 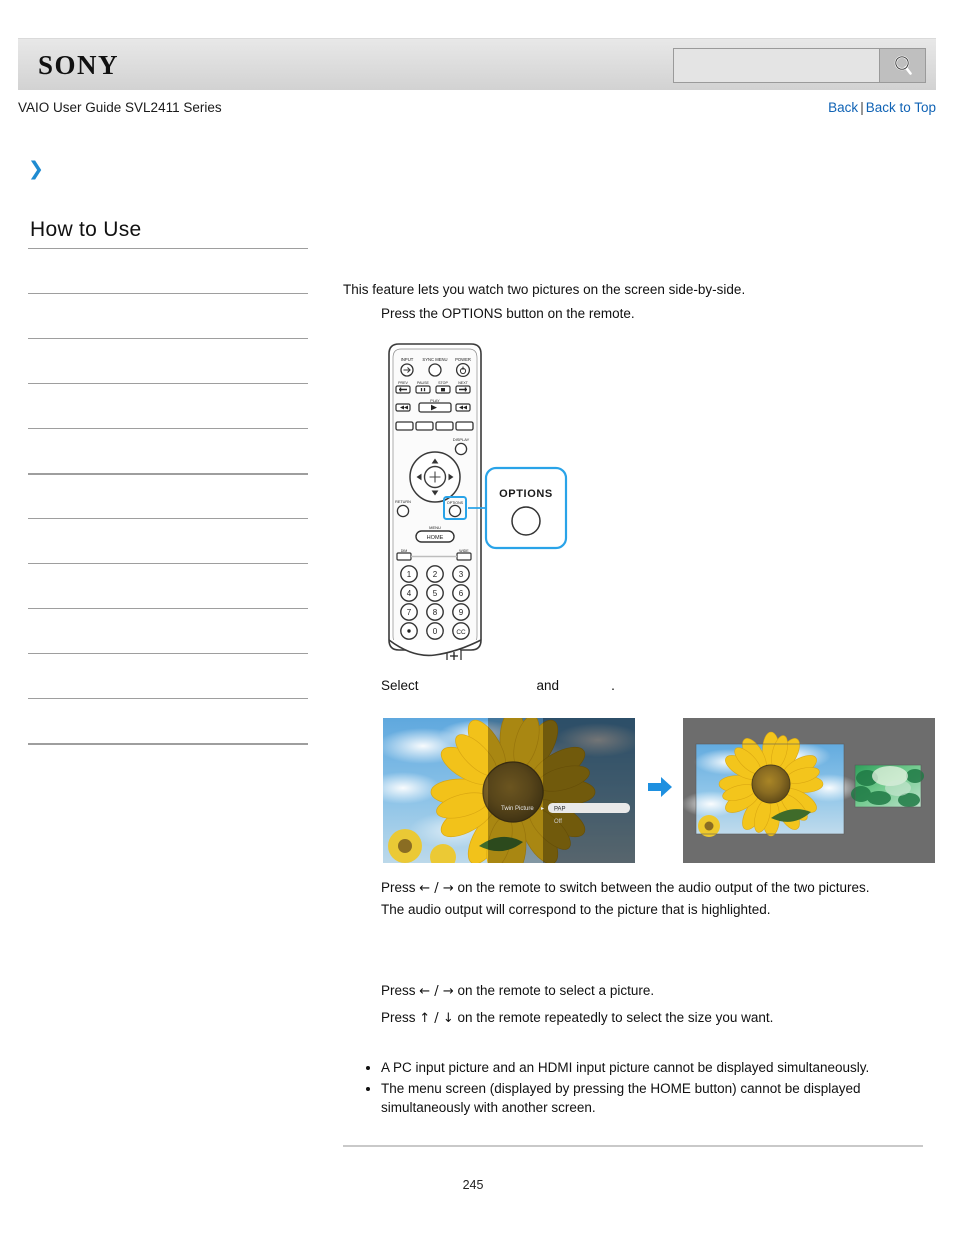 I want to click on svg-text: SYNC MENU, so click(x=434, y=359).